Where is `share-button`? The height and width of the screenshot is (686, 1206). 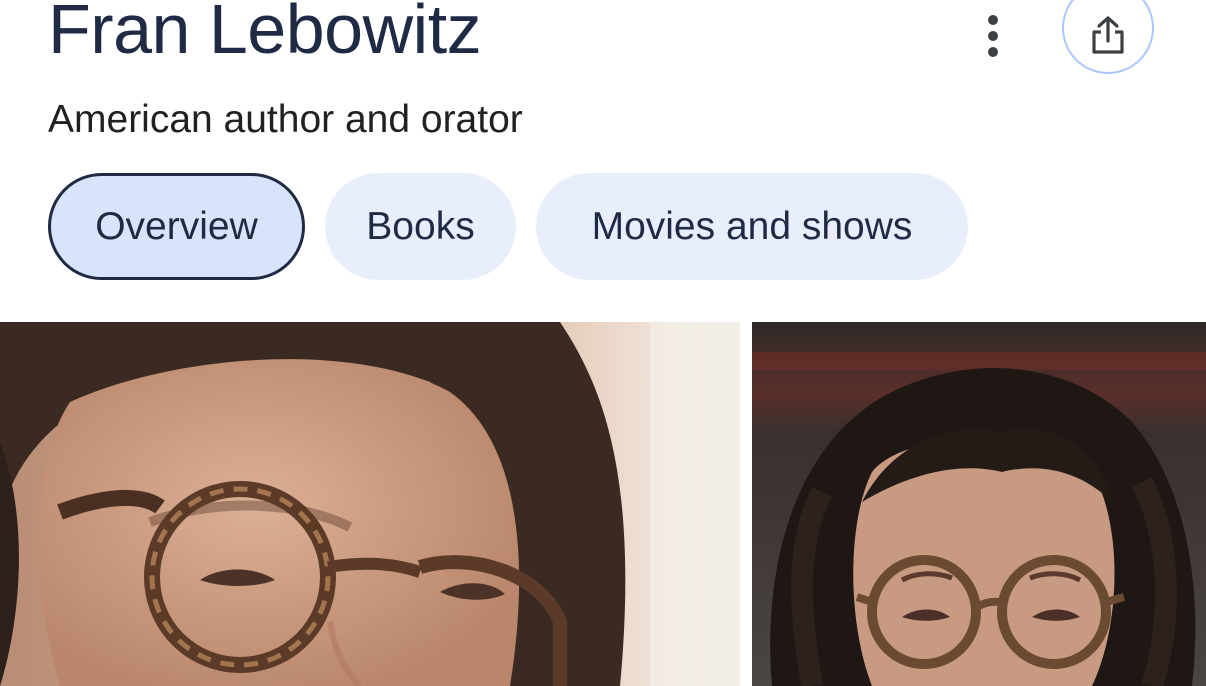
share-button is located at coordinates (1108, 37).